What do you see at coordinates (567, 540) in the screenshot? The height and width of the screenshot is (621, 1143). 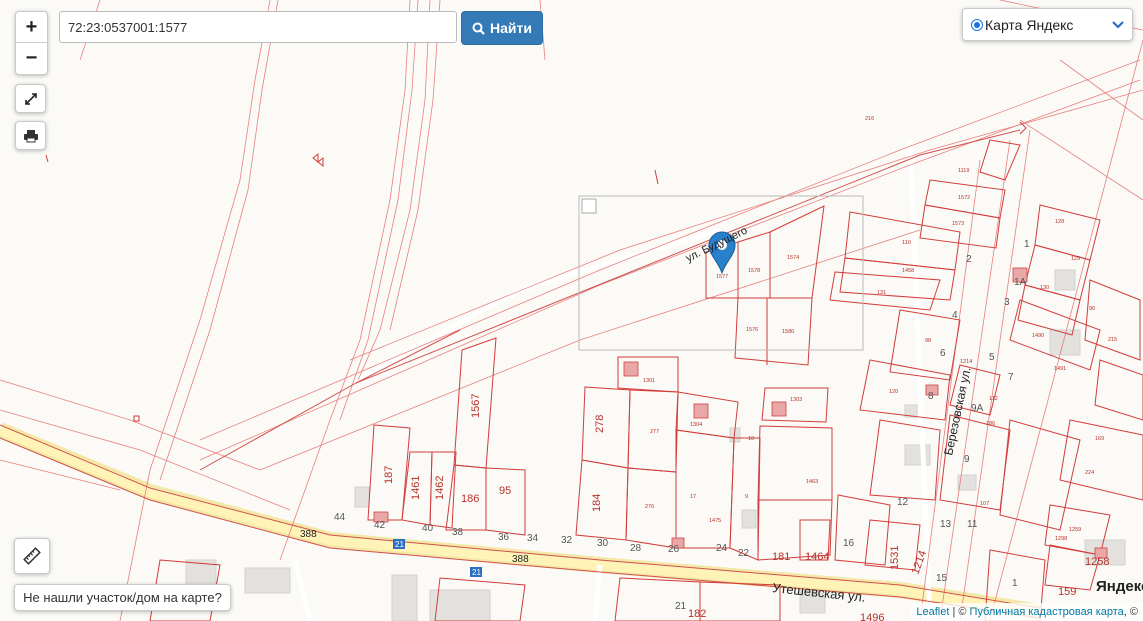 I see `house-number: 32` at bounding box center [567, 540].